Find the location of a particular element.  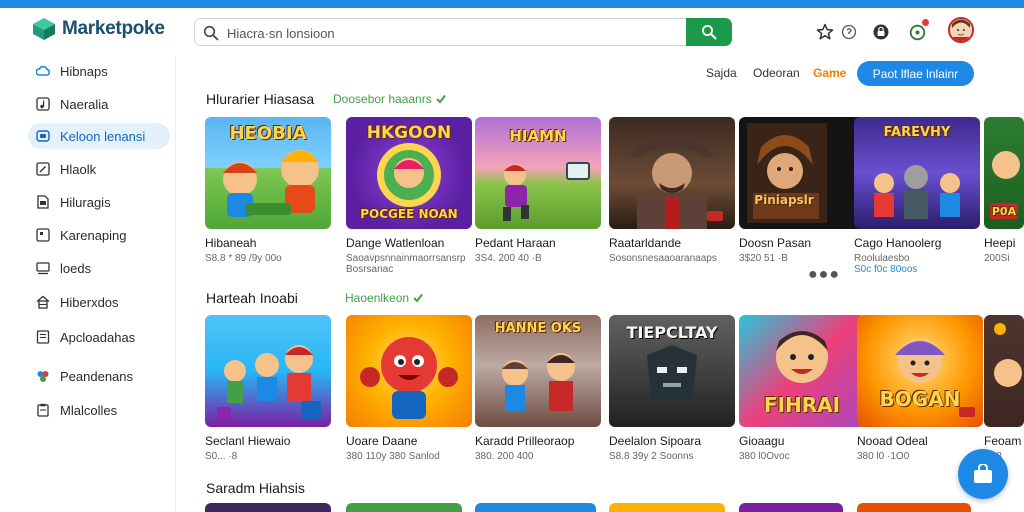

card-title: Hibaneah is located at coordinates (231, 243).